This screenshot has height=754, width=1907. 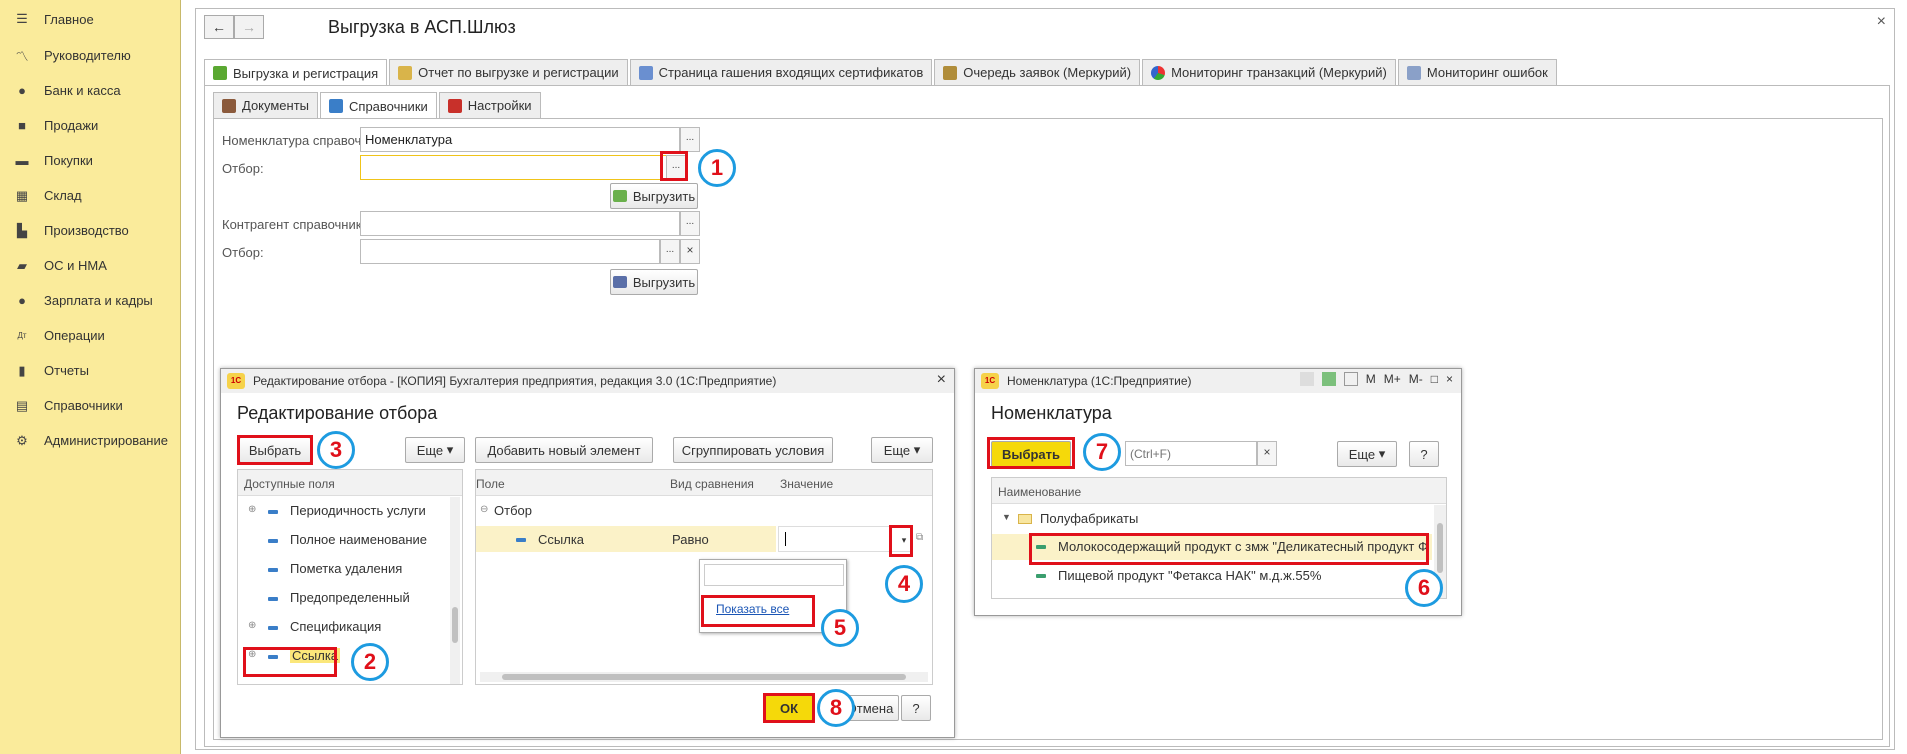 What do you see at coordinates (243, 252) in the screenshot?
I see `filter2-label: Отбор:` at bounding box center [243, 252].